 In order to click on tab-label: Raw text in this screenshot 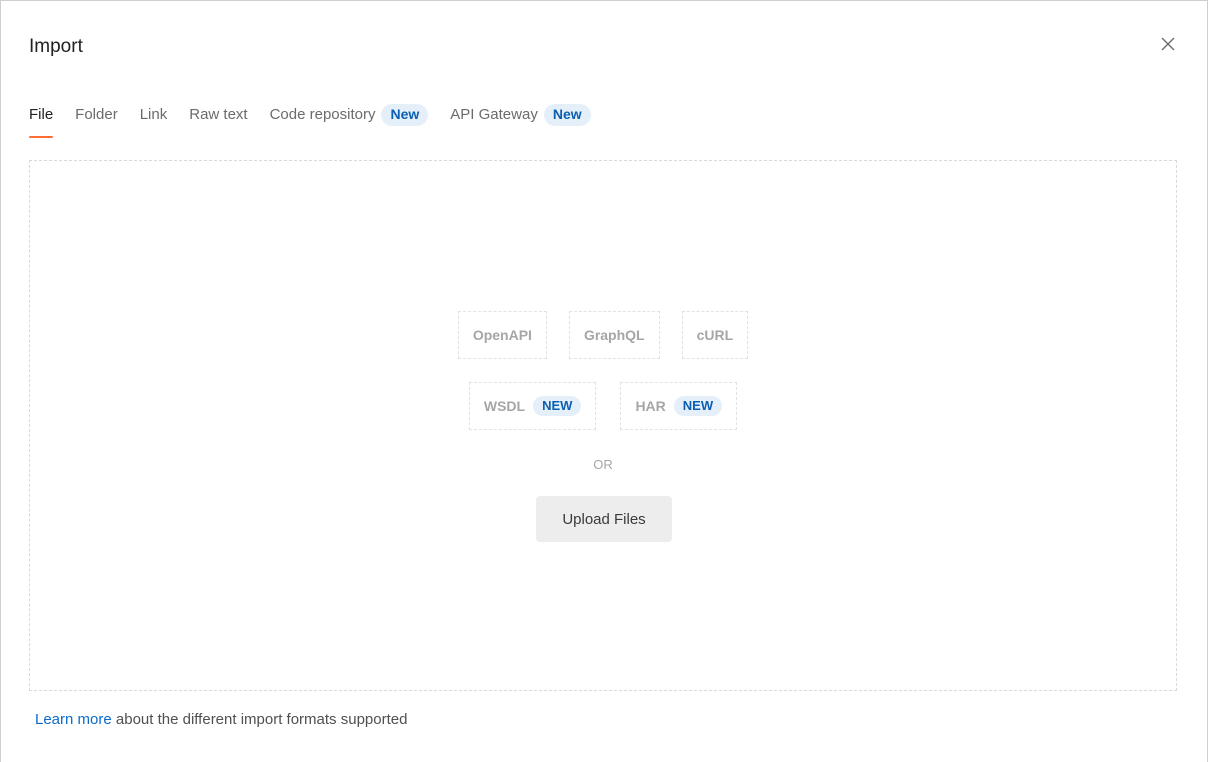, I will do `click(218, 114)`.